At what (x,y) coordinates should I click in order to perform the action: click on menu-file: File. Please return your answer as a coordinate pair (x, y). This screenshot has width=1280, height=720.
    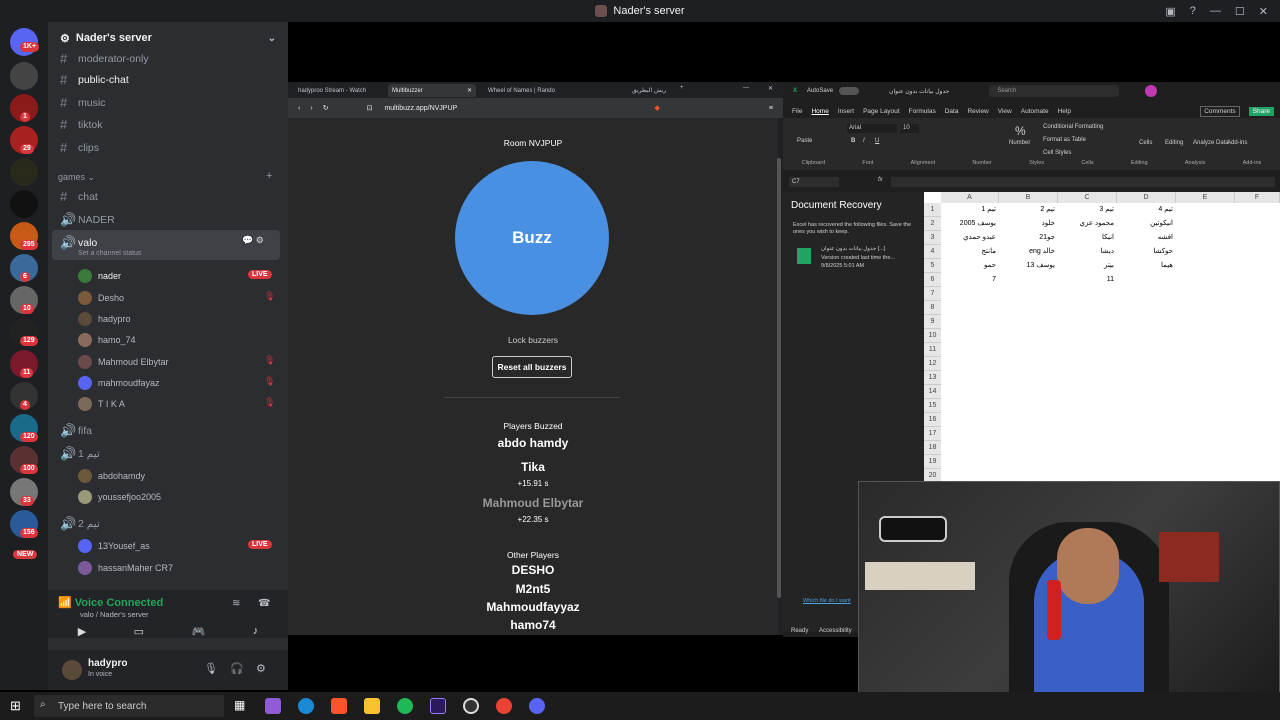
    Looking at the image, I should click on (797, 111).